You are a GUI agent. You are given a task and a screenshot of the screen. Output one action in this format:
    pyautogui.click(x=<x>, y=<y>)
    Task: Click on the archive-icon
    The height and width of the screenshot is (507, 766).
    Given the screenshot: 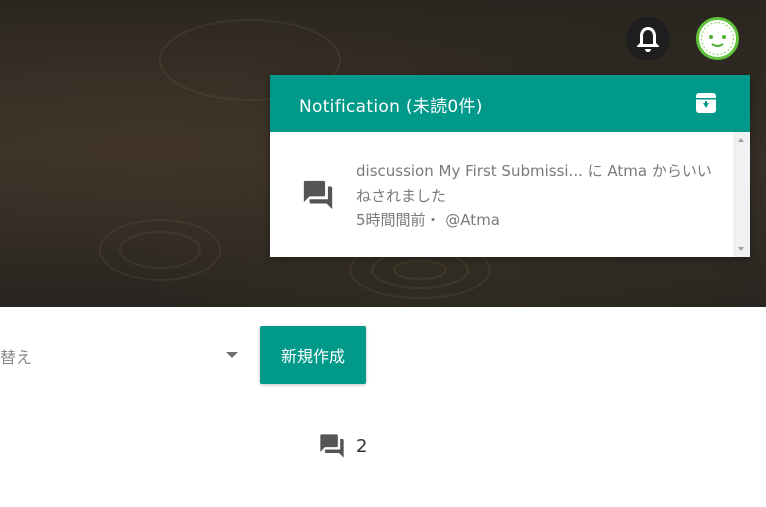 What is the action you would take?
    pyautogui.click(x=706, y=105)
    